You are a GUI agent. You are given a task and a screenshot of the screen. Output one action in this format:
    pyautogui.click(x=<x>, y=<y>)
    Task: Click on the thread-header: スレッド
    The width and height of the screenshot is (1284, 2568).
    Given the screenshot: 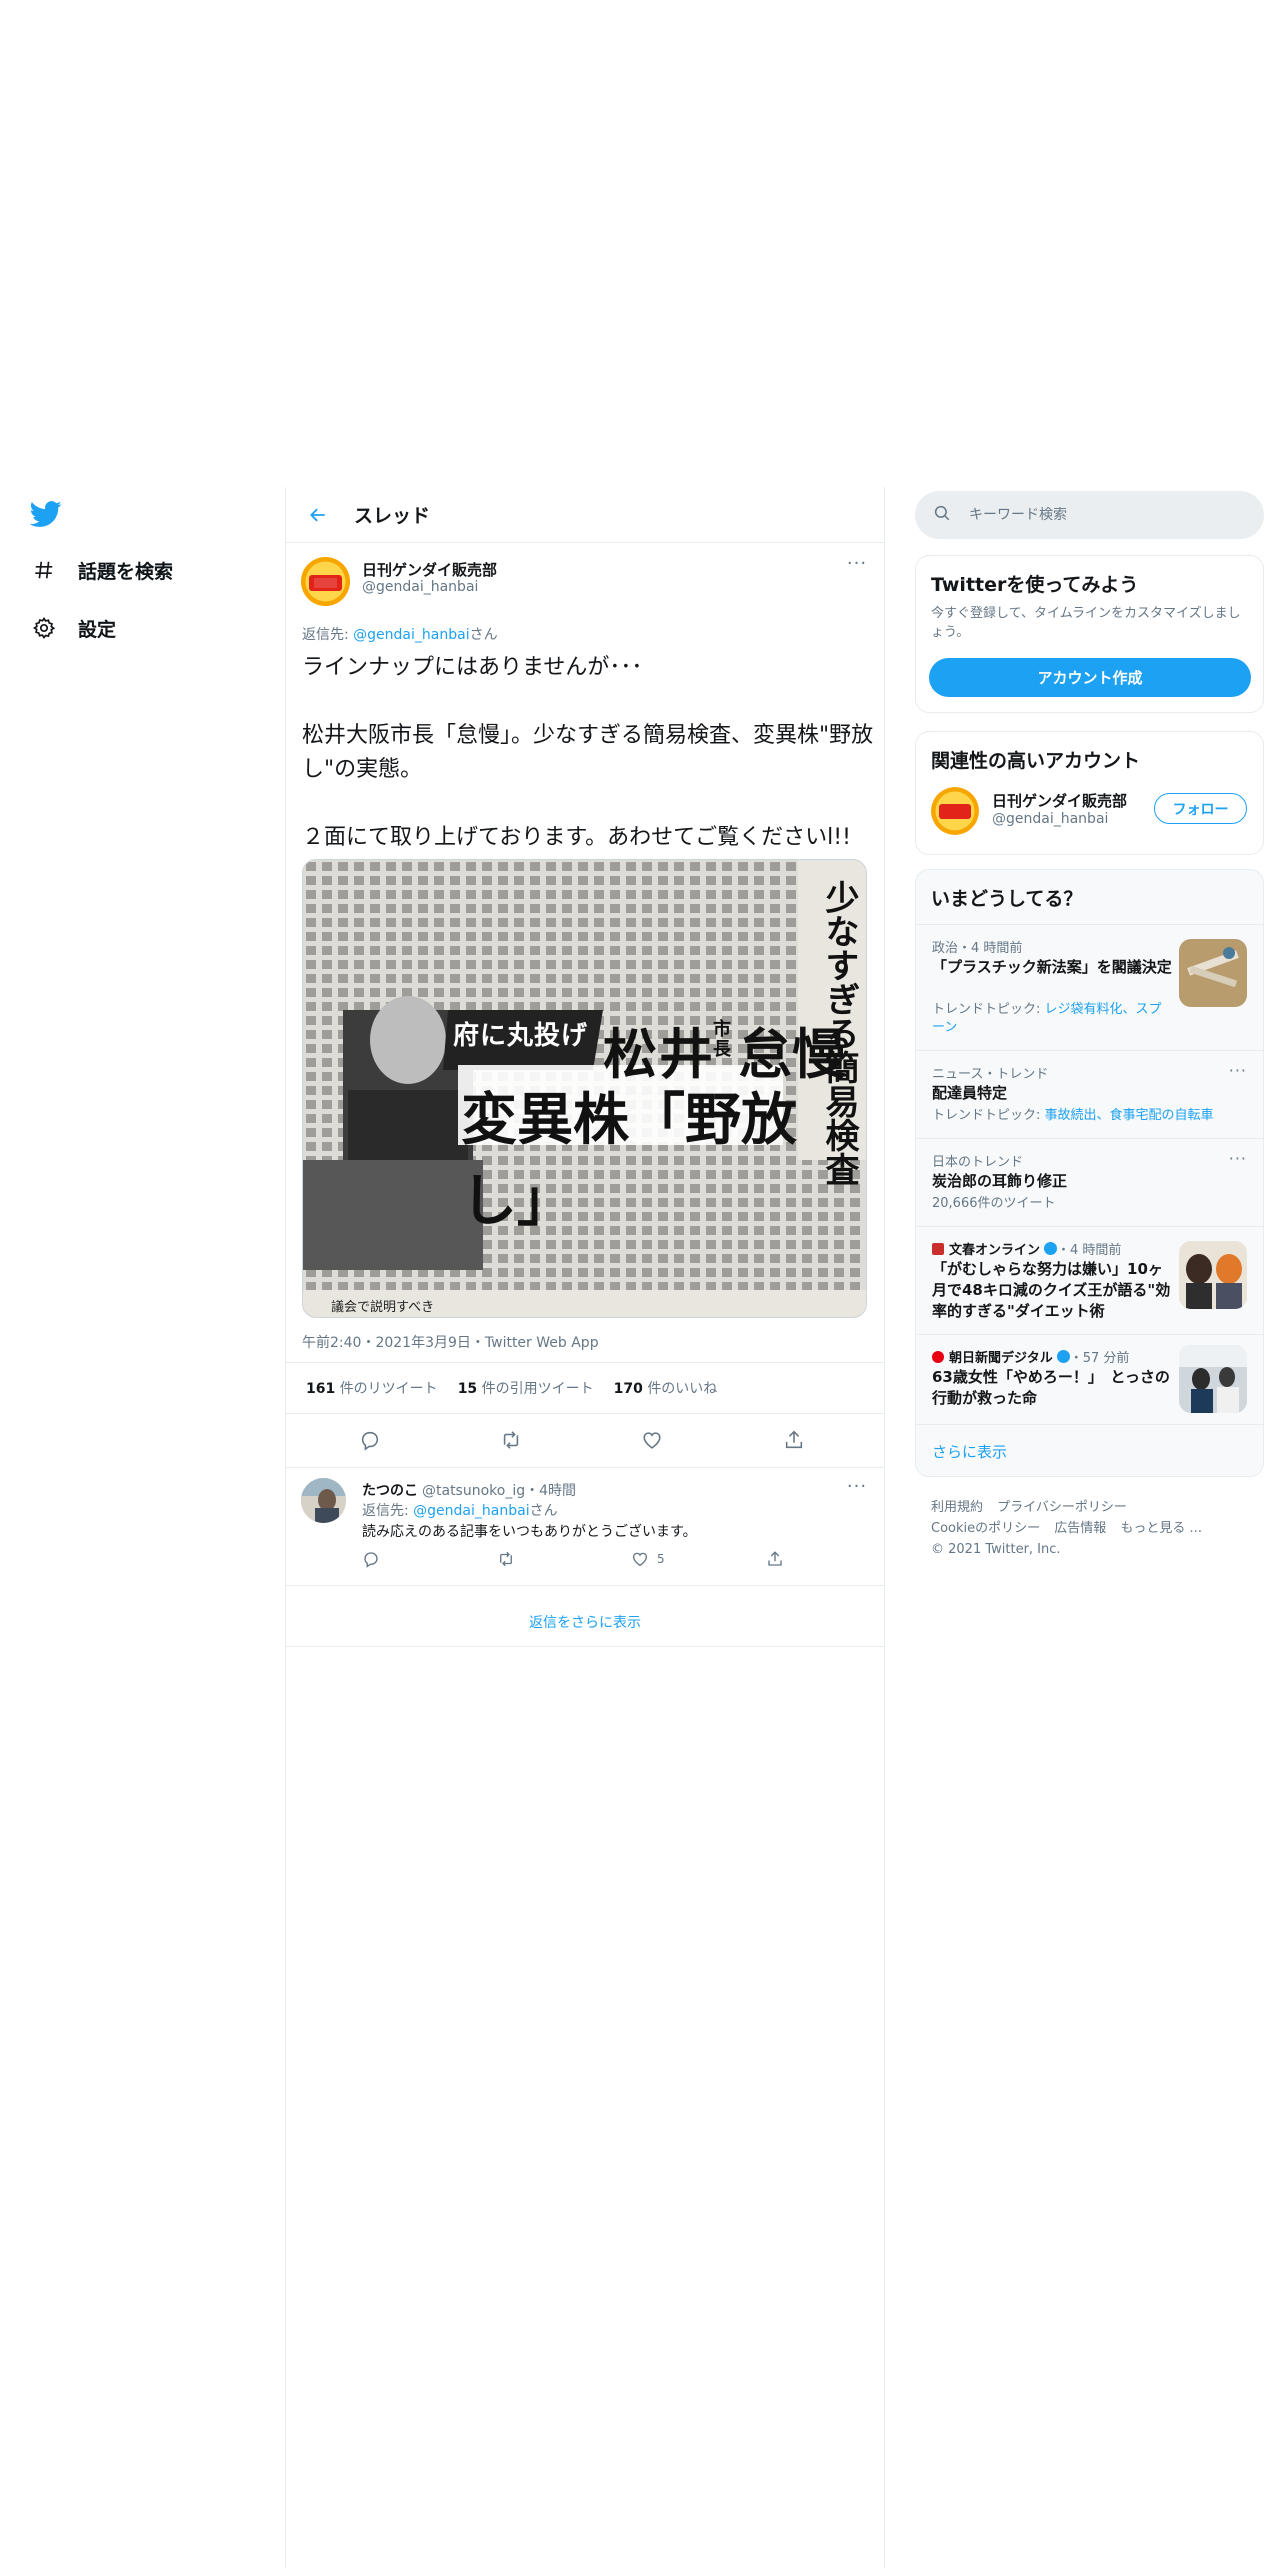 What is the action you would take?
    pyautogui.click(x=585, y=515)
    